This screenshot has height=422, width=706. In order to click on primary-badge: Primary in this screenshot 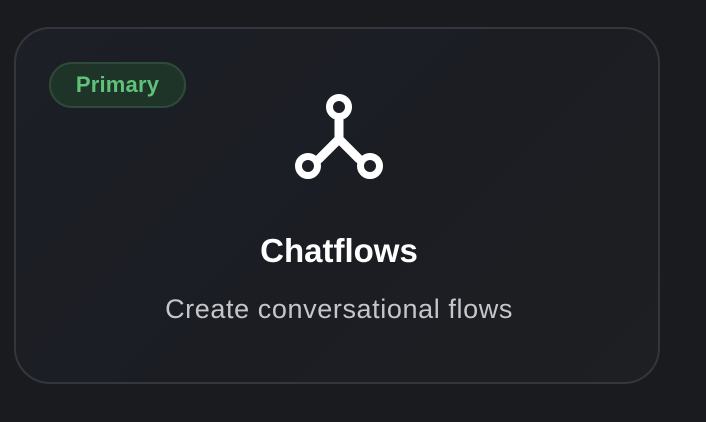, I will do `click(117, 85)`.